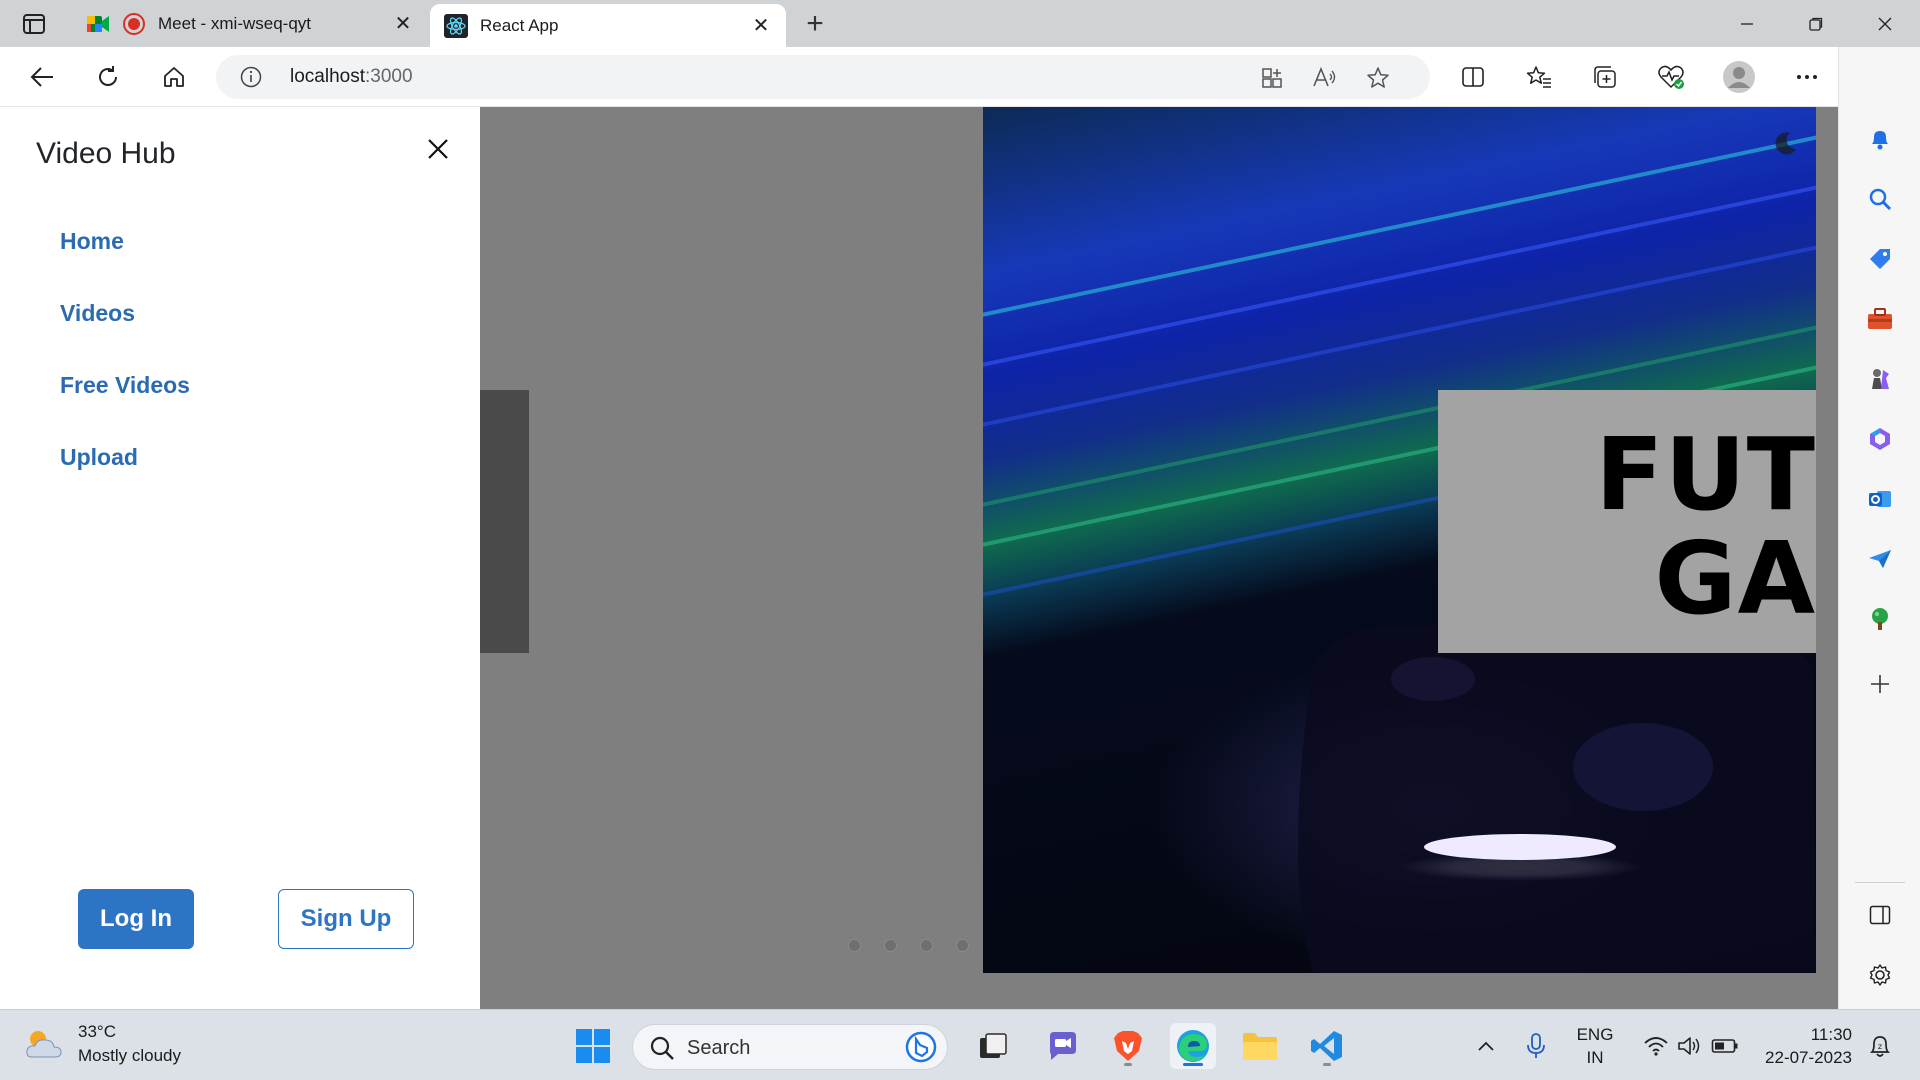  What do you see at coordinates (1671, 77) in the screenshot?
I see `browser-essentials-button` at bounding box center [1671, 77].